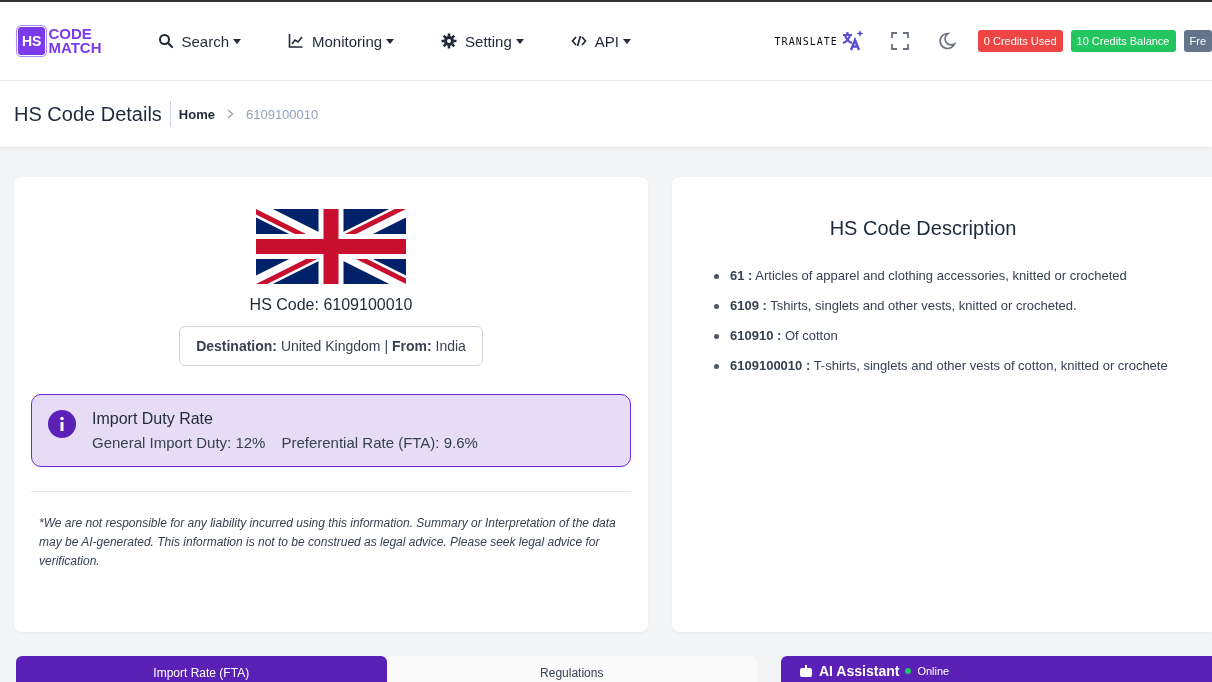  I want to click on fullscreen-icon, so click(899, 41).